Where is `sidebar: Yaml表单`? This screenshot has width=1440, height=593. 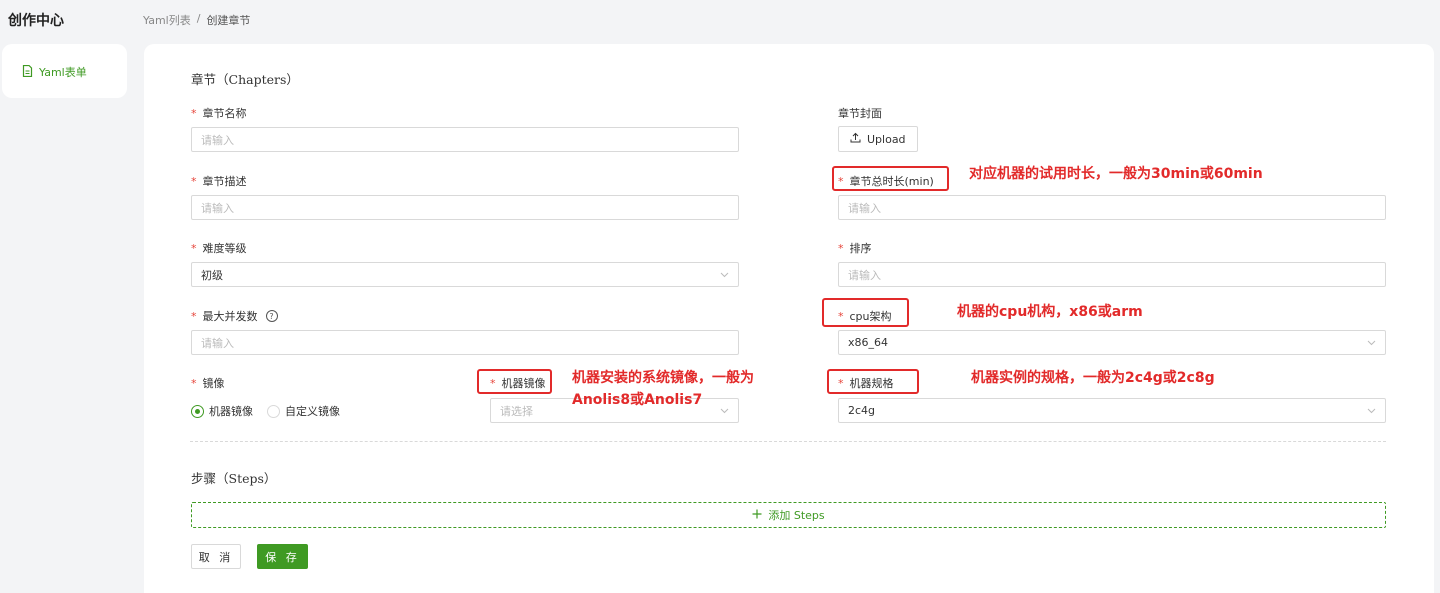 sidebar: Yaml表单 is located at coordinates (64, 71).